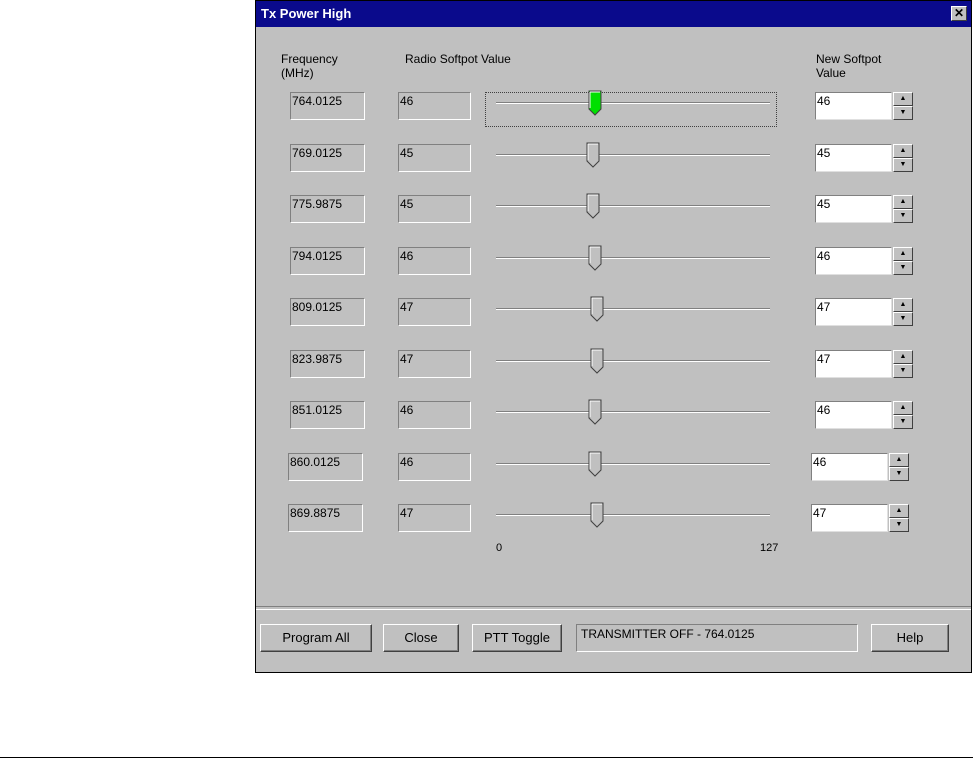 The height and width of the screenshot is (762, 973). I want to click on radio-softpot-header: Radio Softpot Value, so click(458, 59).